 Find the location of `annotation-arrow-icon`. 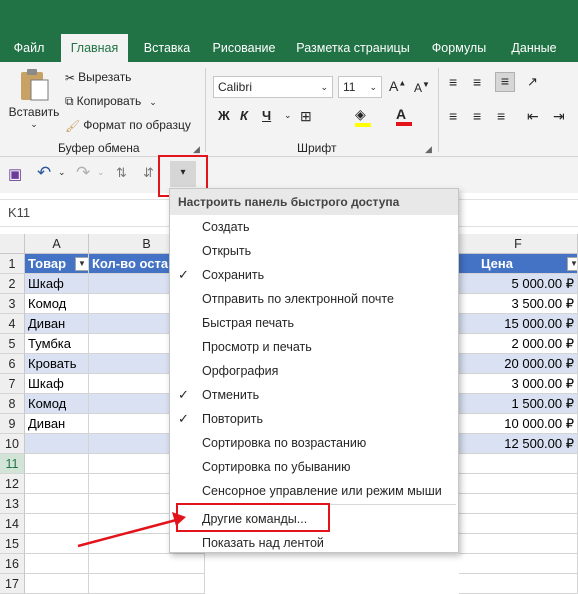

annotation-arrow-icon is located at coordinates (131, 530).